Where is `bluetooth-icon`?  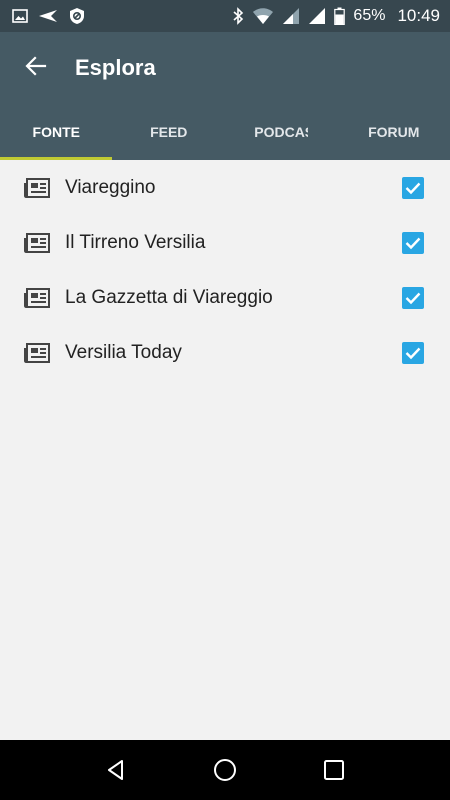
bluetooth-icon is located at coordinates (238, 16).